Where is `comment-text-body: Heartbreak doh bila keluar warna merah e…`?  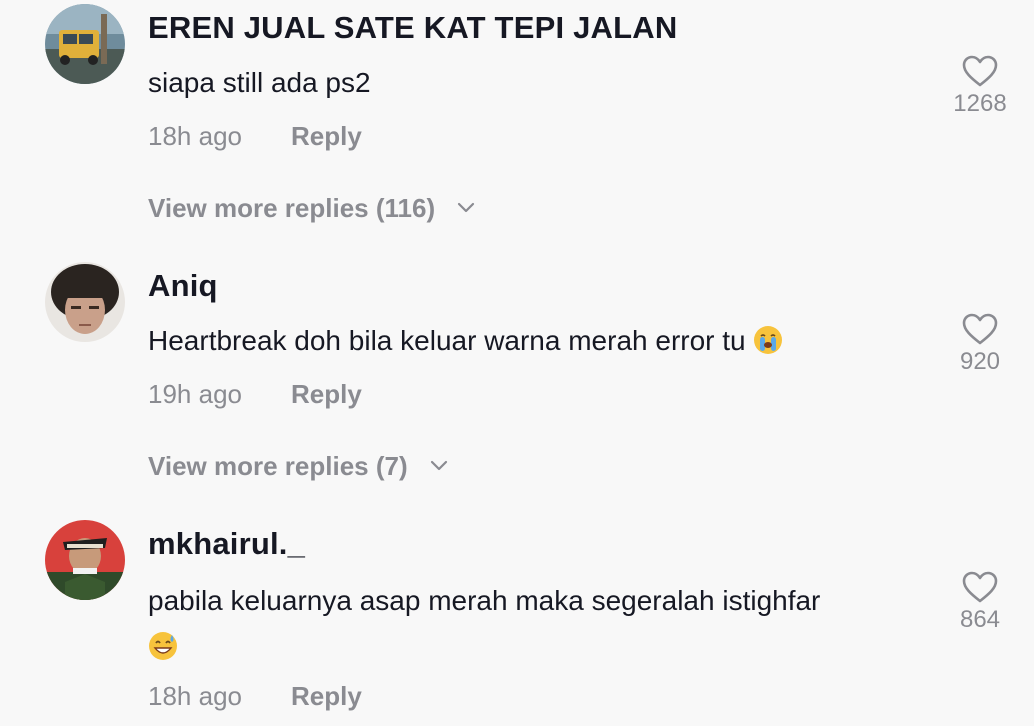
comment-text-body: Heartbreak doh bila keluar warna merah e… is located at coordinates (447, 340).